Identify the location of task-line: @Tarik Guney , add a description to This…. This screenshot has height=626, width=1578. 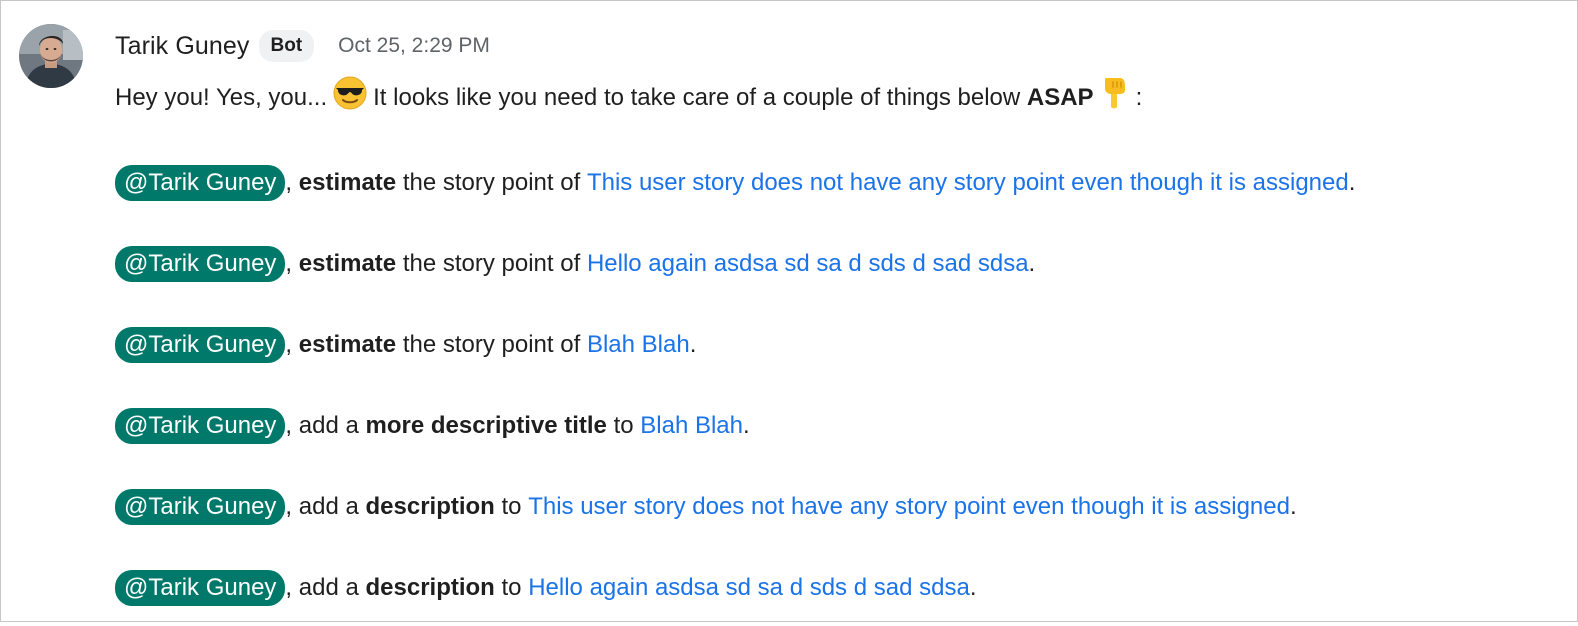
(835, 507).